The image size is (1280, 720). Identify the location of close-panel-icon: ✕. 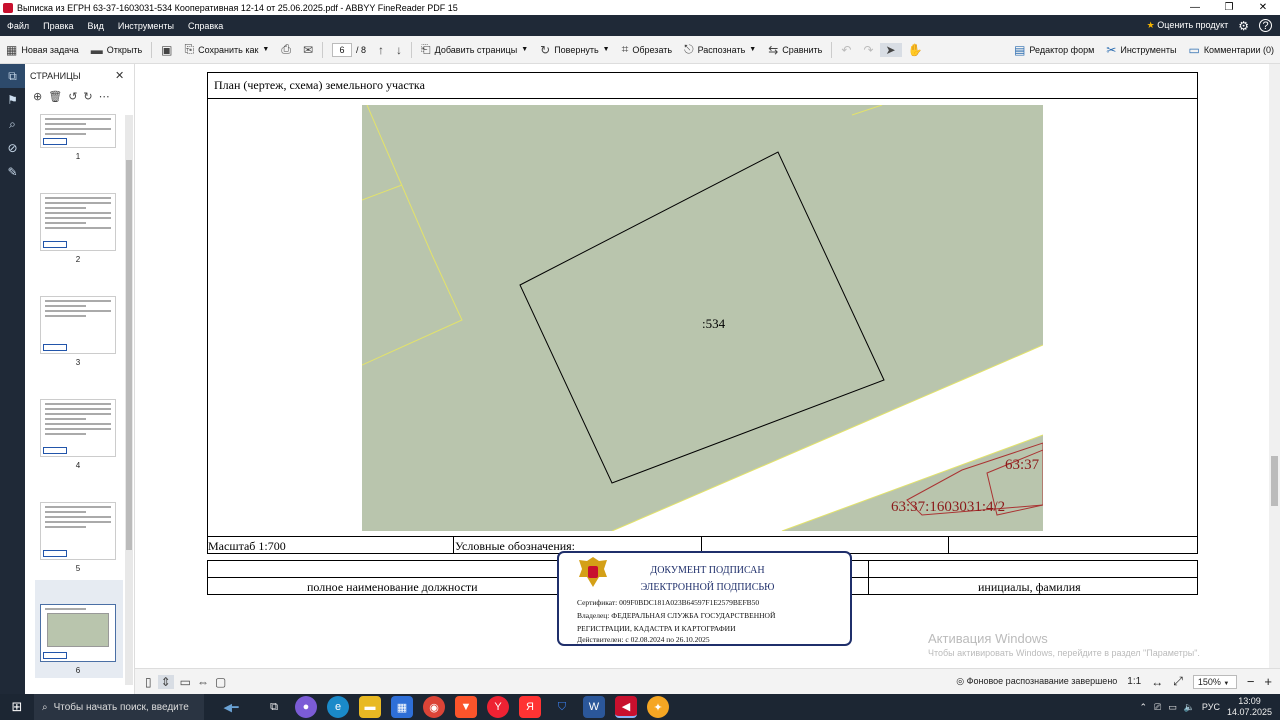
(119, 75).